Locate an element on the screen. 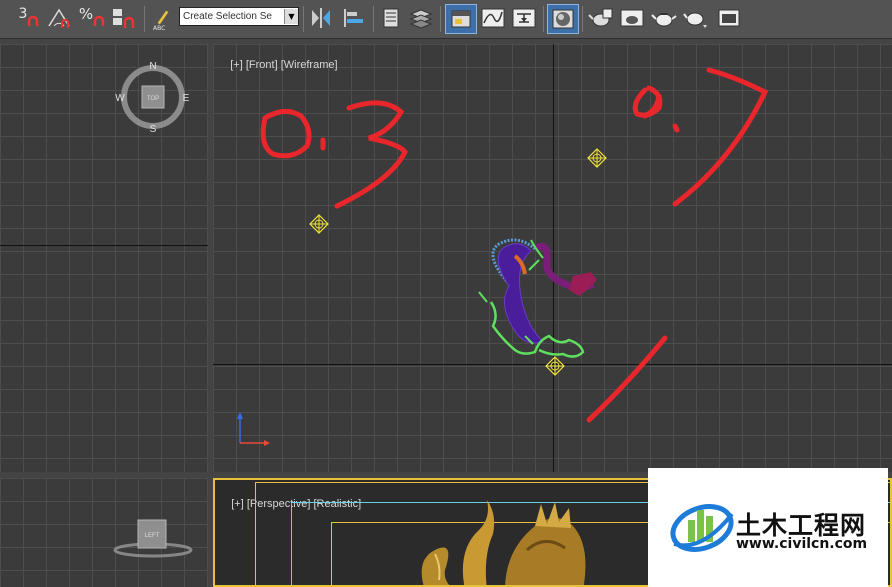  left-viewport: LEFT is located at coordinates (104, 532).